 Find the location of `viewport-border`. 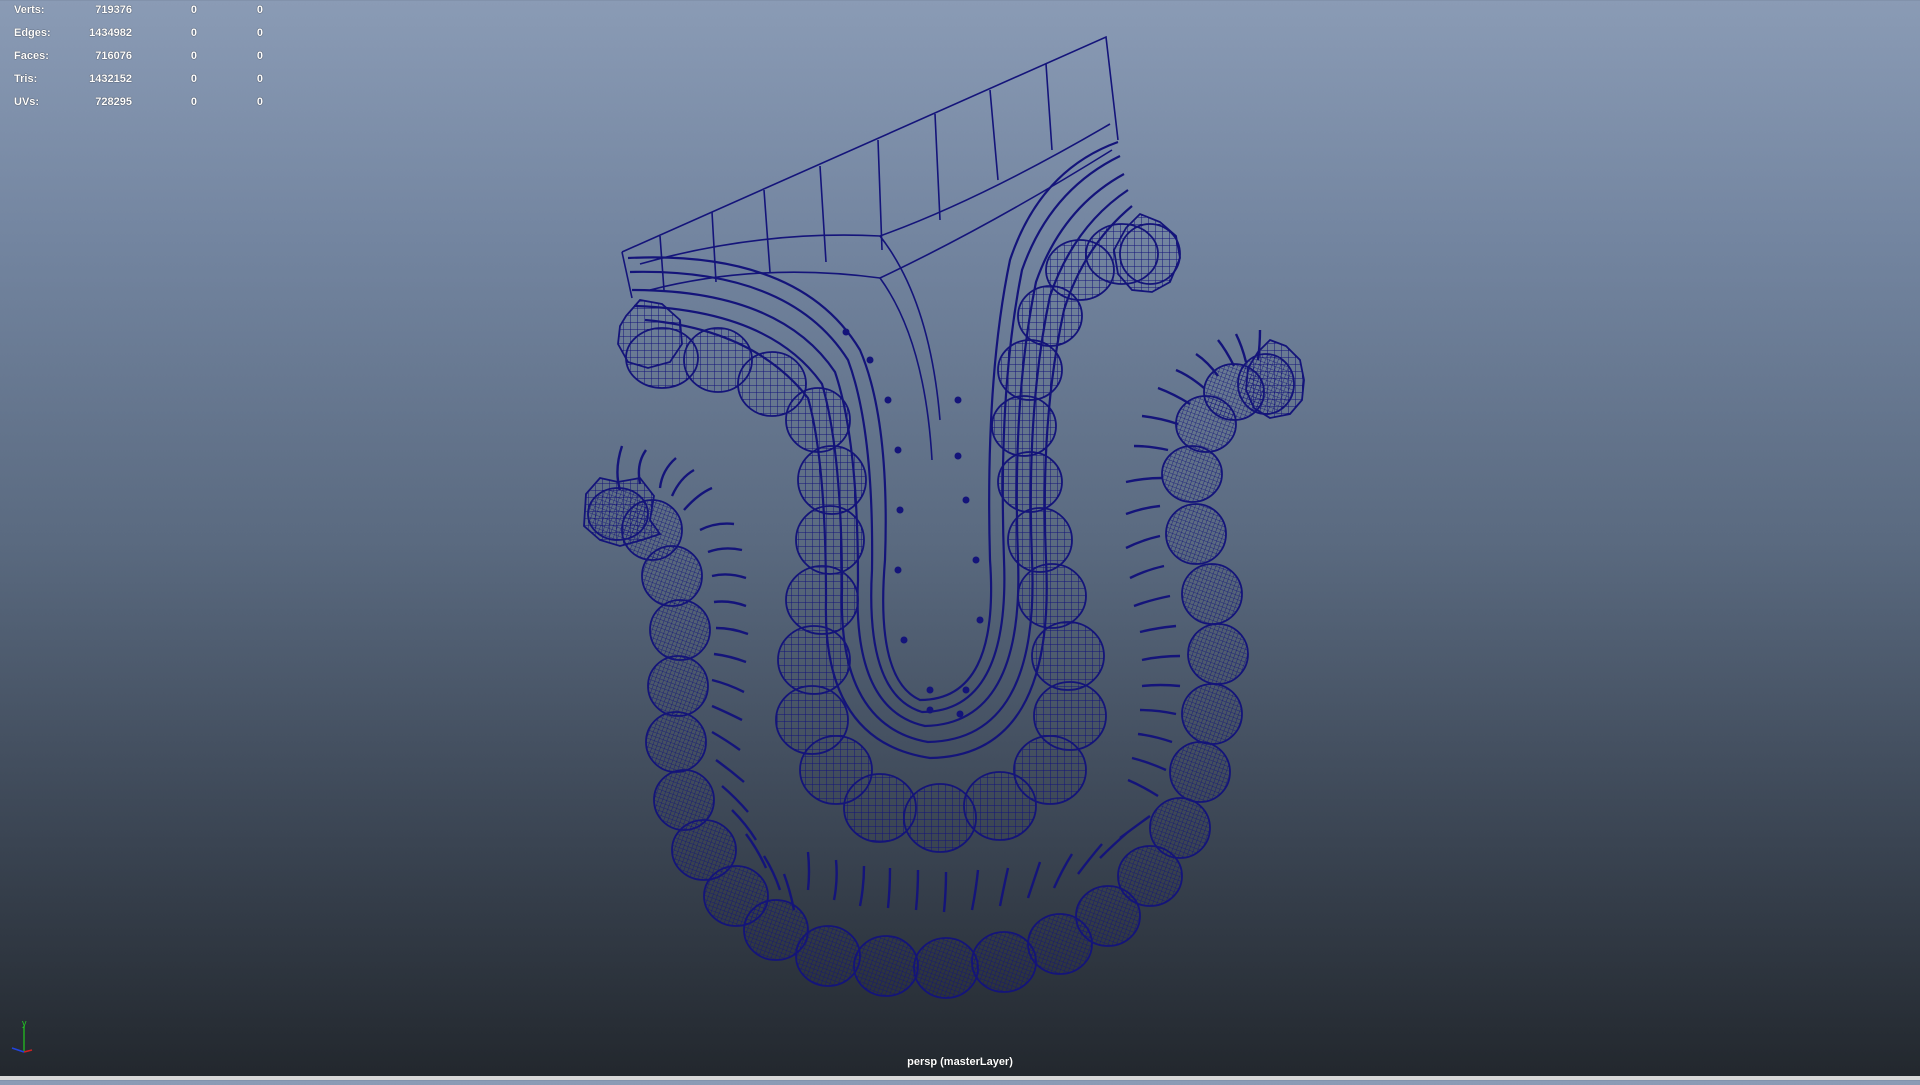

viewport-border is located at coordinates (960, 1078).